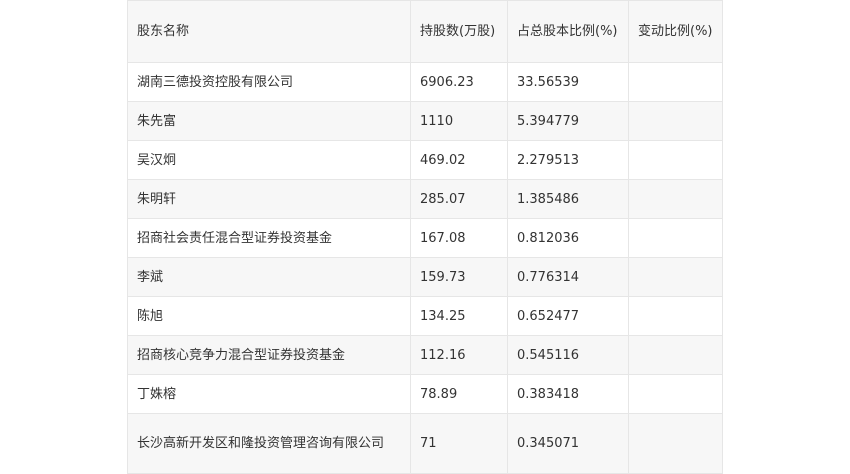 This screenshot has width=850, height=474. What do you see at coordinates (459, 277) in the screenshot?
I see `cell-shares-held: 159.73` at bounding box center [459, 277].